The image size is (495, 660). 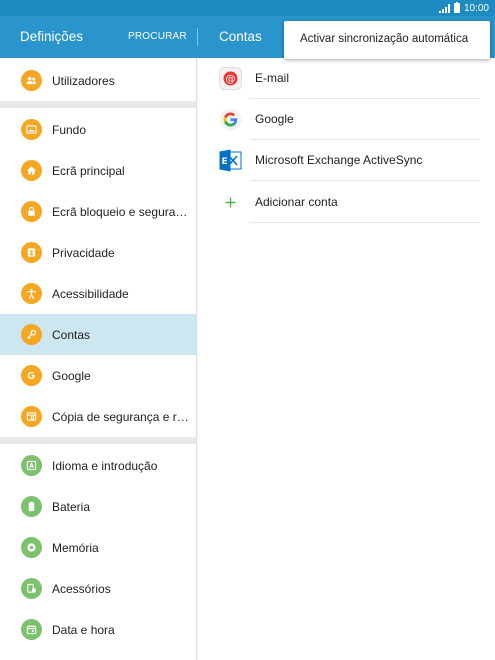 I want to click on google-g-icon, so click(x=230, y=119).